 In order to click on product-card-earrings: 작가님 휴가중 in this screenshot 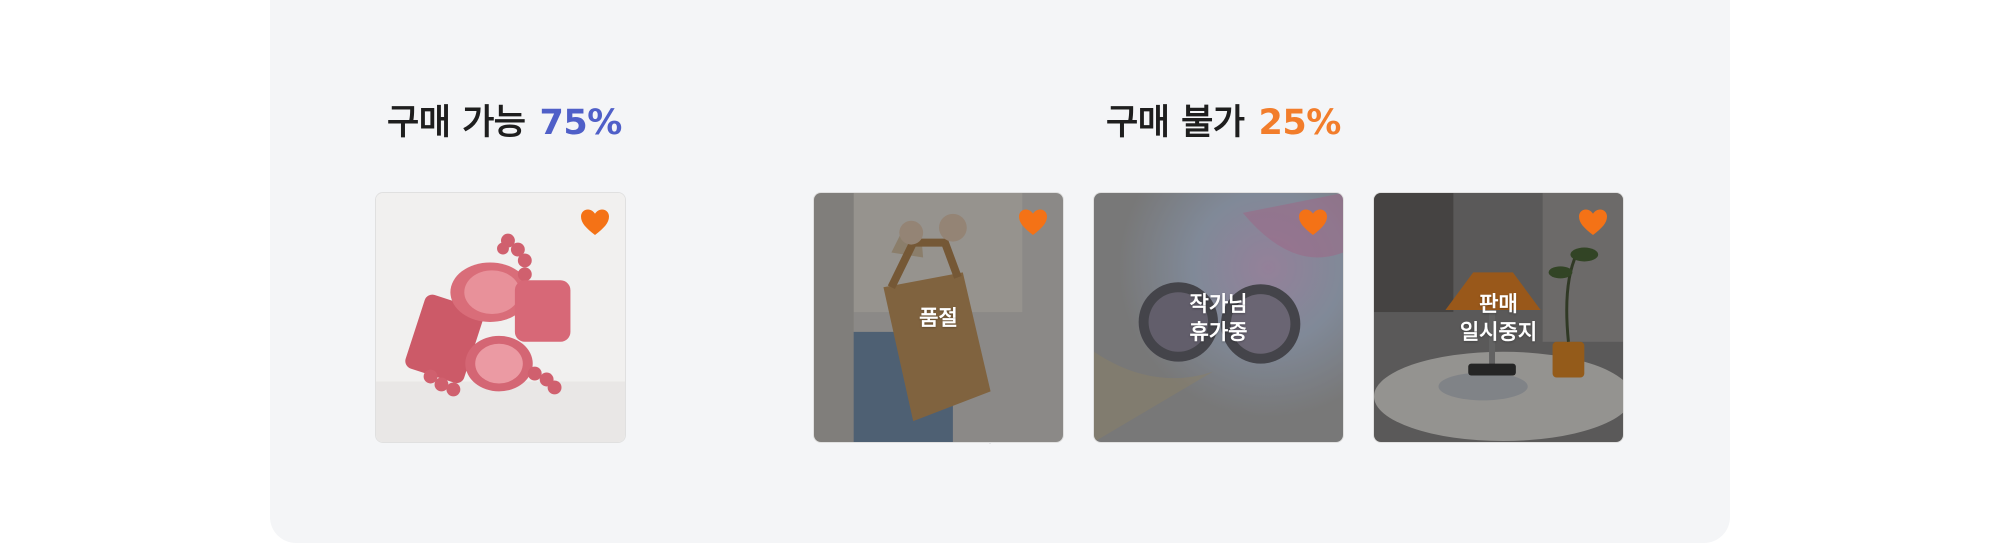, I will do `click(1218, 317)`.